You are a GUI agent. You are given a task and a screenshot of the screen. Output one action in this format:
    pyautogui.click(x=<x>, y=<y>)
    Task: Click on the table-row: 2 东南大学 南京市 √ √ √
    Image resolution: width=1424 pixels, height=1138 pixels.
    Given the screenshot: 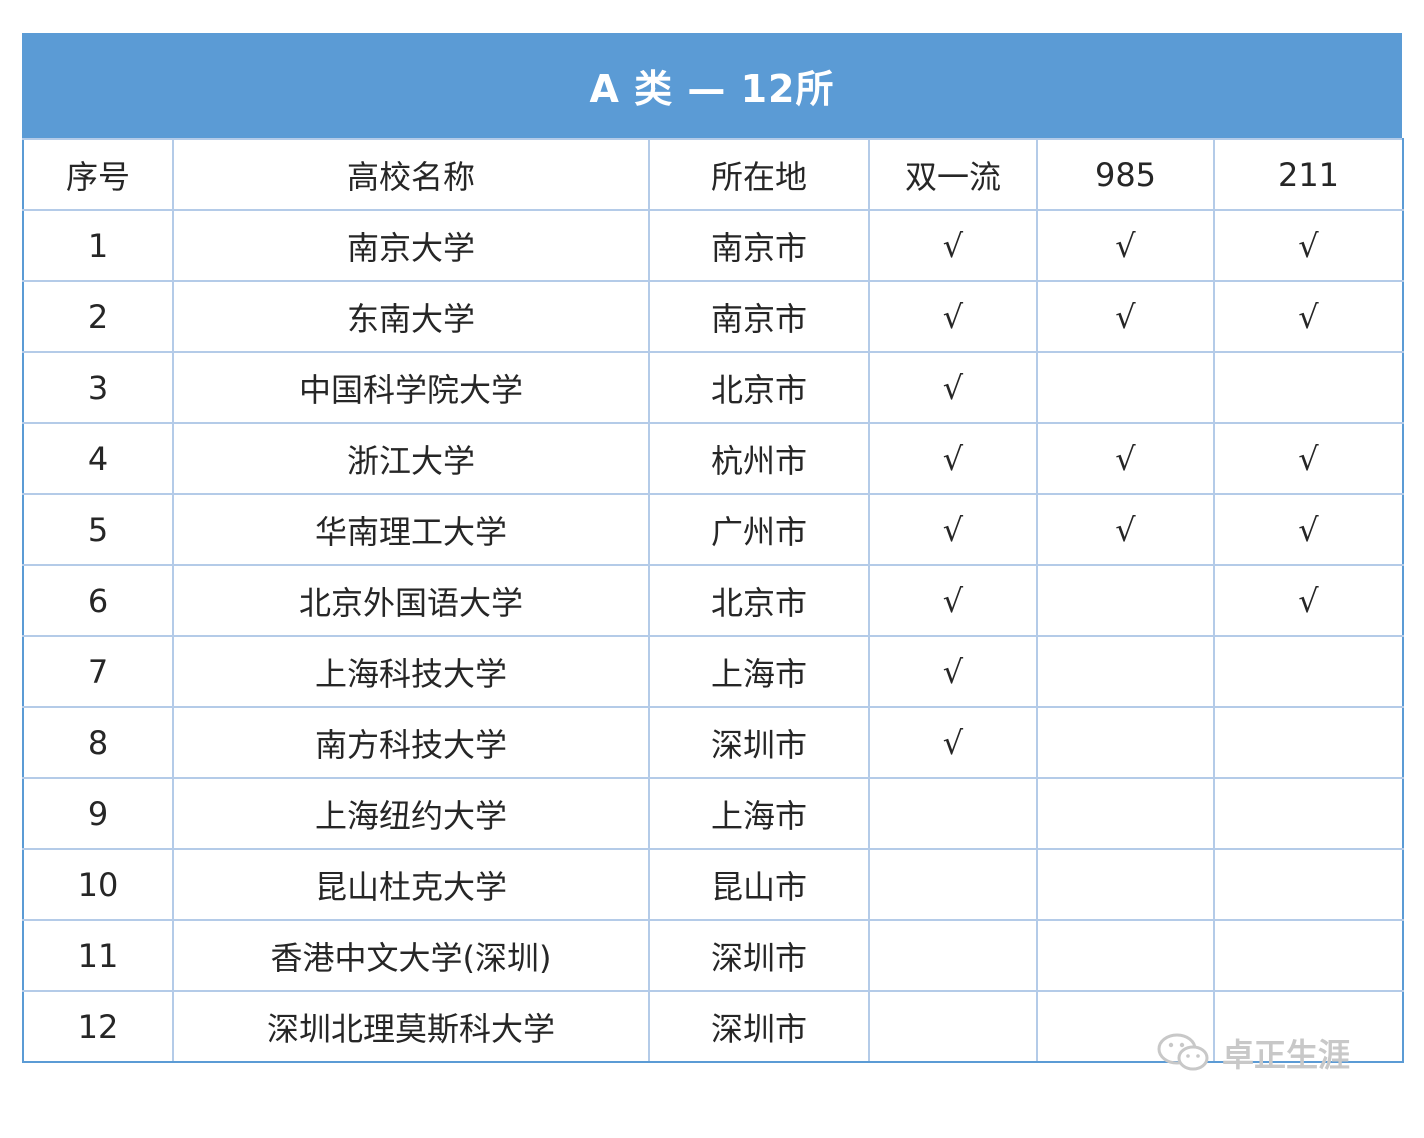 What is the action you would take?
    pyautogui.click(x=713, y=316)
    